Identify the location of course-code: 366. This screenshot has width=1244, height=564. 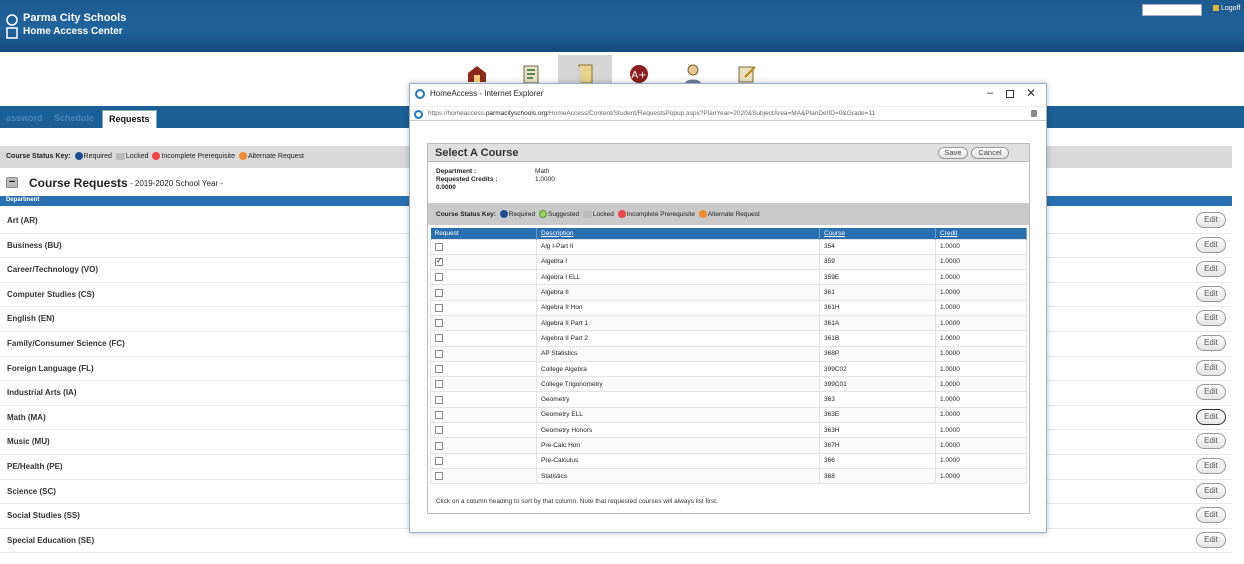
(877, 460).